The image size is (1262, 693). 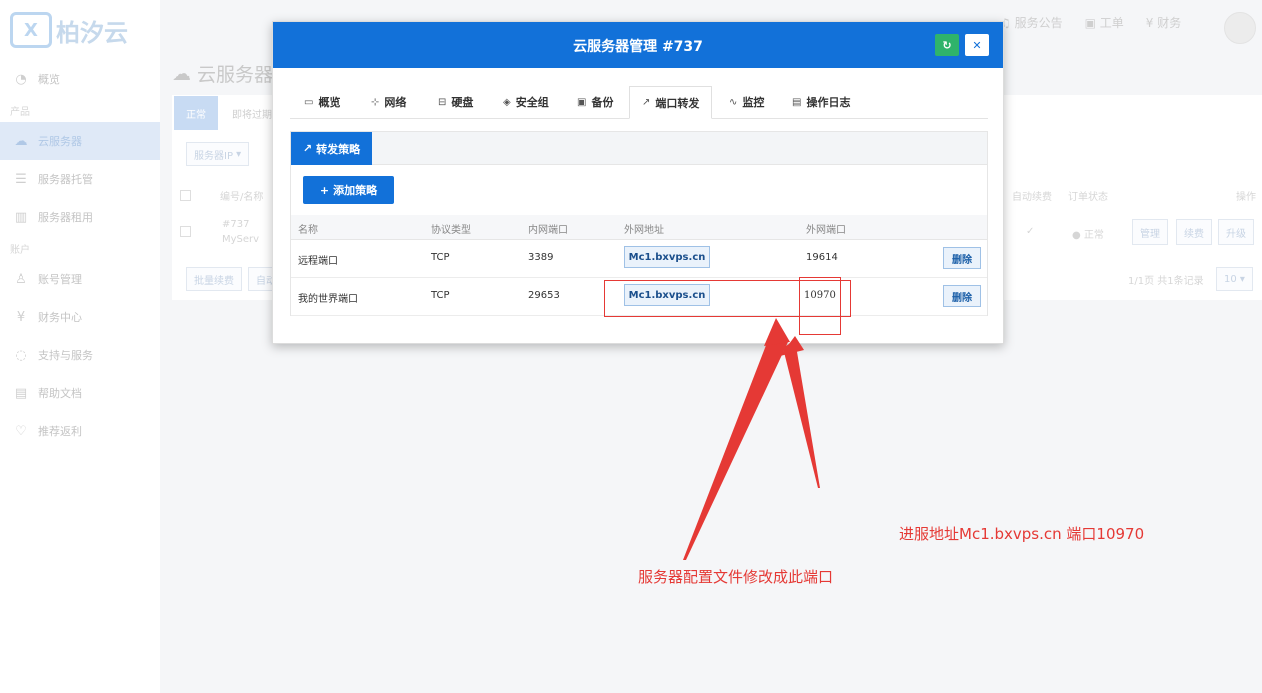 I want to click on arrow-left-head, so click(x=777, y=332).